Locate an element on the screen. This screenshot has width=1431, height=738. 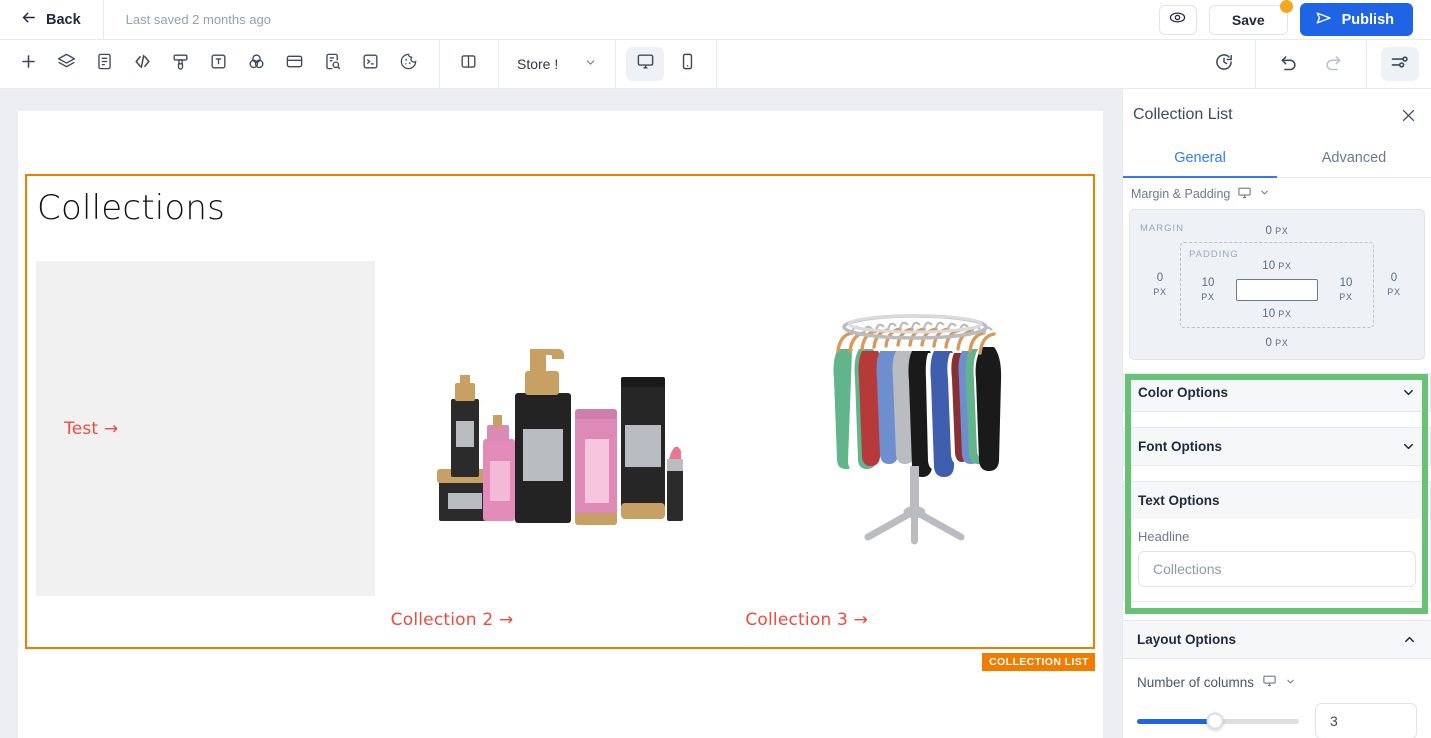
text-options-header: Text Options is located at coordinates (1277, 501).